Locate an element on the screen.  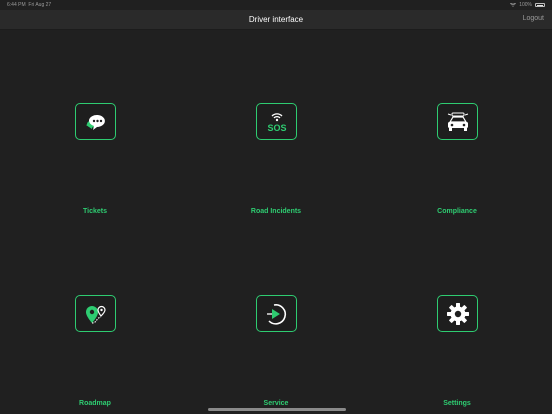
tile-compliance: Compliance is located at coordinates (457, 126).